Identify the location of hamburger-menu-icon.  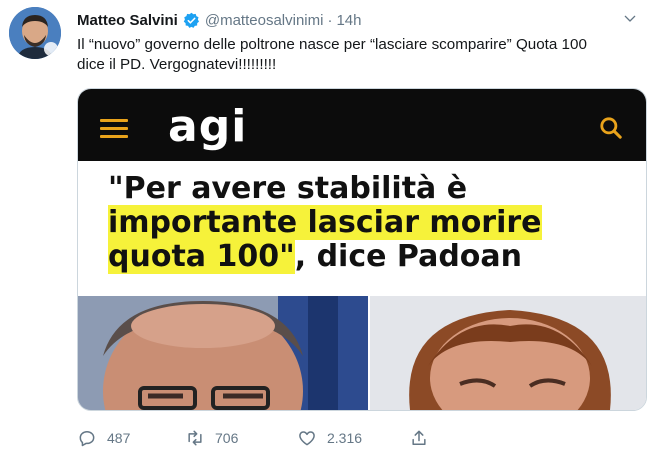
(114, 128).